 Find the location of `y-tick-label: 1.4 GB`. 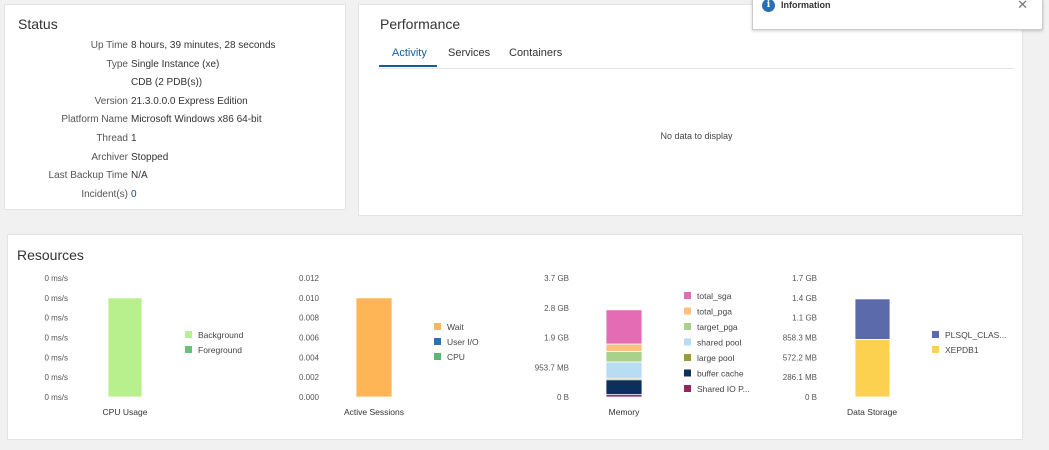

y-tick-label: 1.4 GB is located at coordinates (804, 298).